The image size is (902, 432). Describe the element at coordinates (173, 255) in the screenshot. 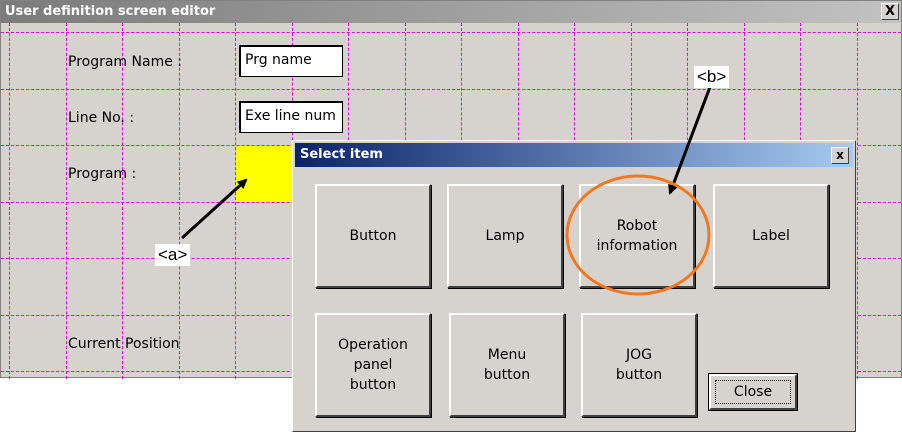

I see `callout-a: <a>` at that location.